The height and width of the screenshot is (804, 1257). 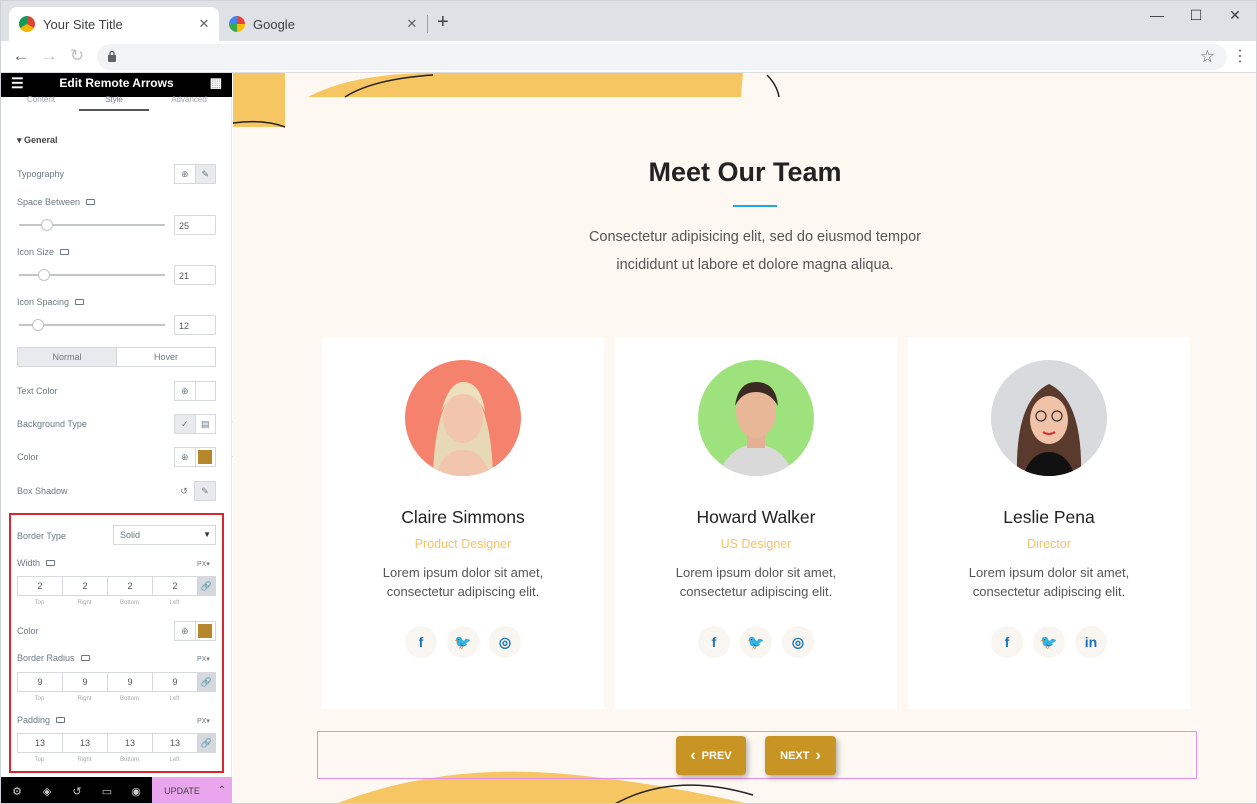 I want to click on space-between-input: 25, so click(x=195, y=225).